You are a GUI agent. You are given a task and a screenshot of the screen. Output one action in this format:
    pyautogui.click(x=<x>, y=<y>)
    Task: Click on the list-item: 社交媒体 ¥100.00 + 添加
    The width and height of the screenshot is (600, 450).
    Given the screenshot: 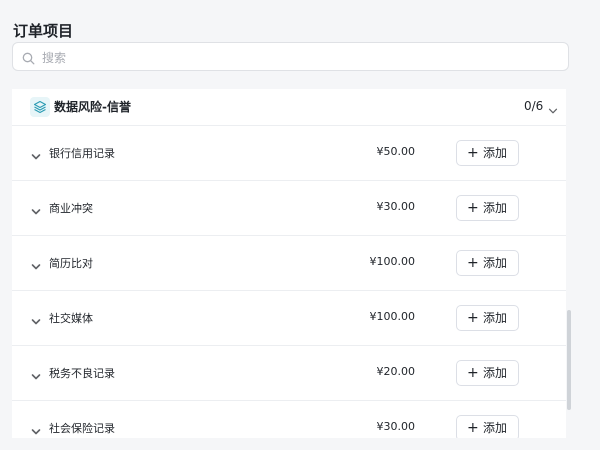 What is the action you would take?
    pyautogui.click(x=289, y=318)
    